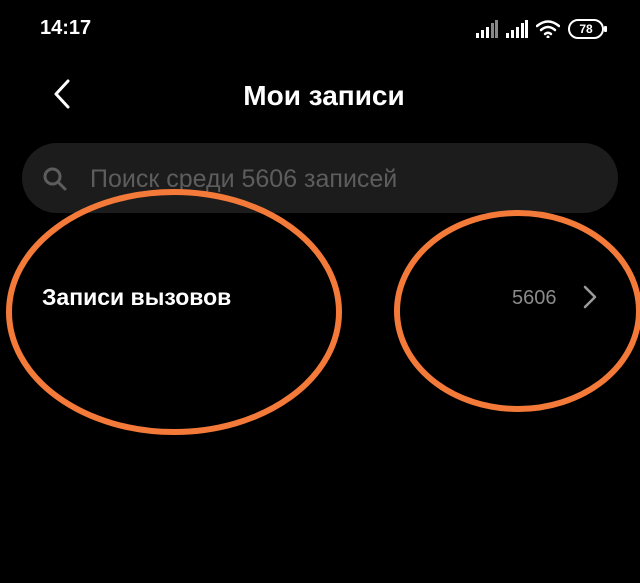 The height and width of the screenshot is (583, 640). I want to click on search-bar, so click(320, 179).